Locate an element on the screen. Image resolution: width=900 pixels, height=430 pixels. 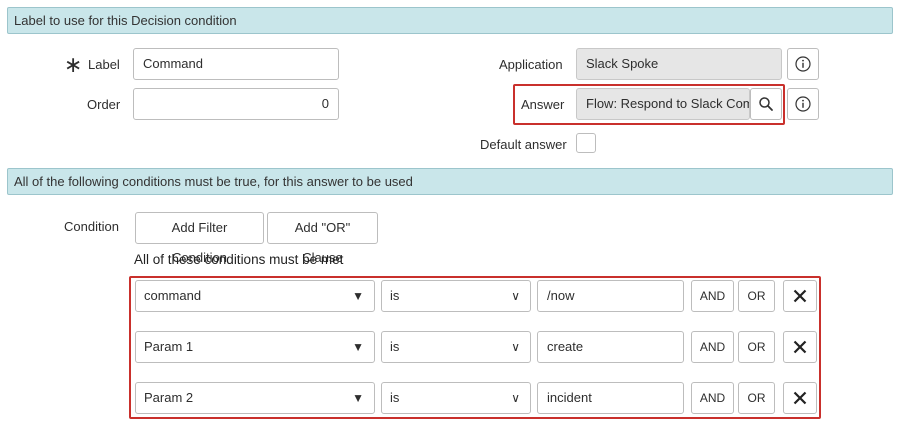
default-answer-label: Default answer is located at coordinates (523, 144).